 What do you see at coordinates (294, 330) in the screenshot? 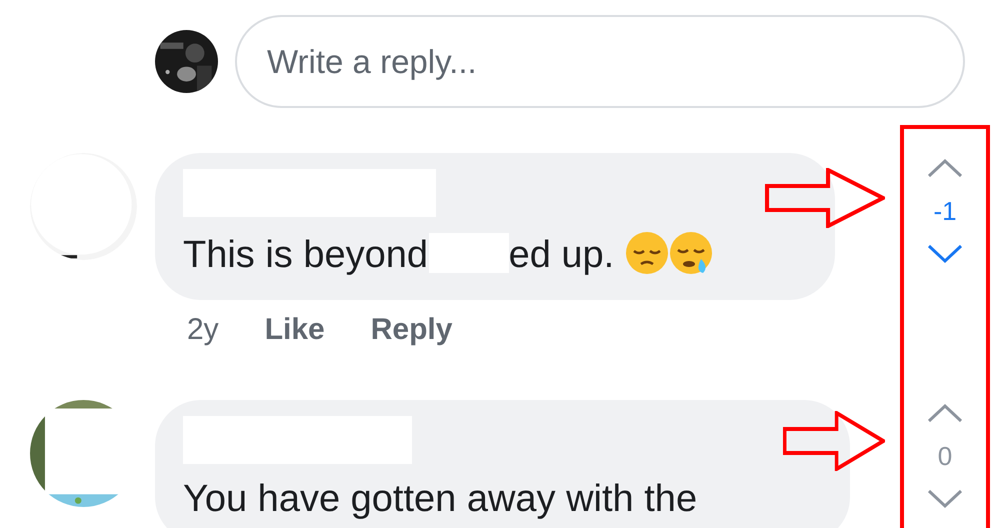
I see `comment-action: Like` at bounding box center [294, 330].